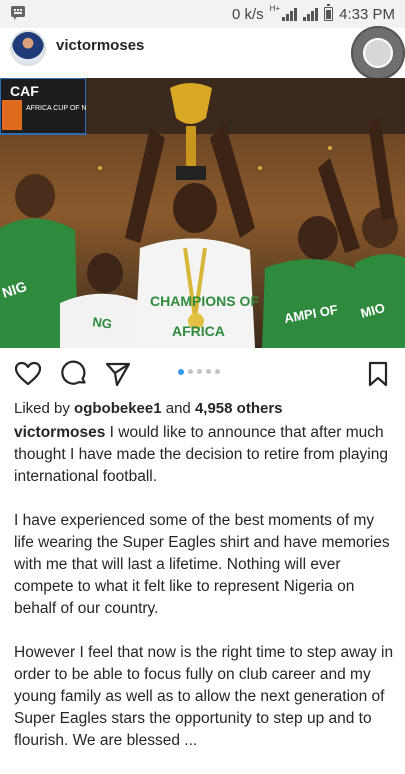  Describe the element at coordinates (59, 432) in the screenshot. I see `caption-username: victormoses` at that location.